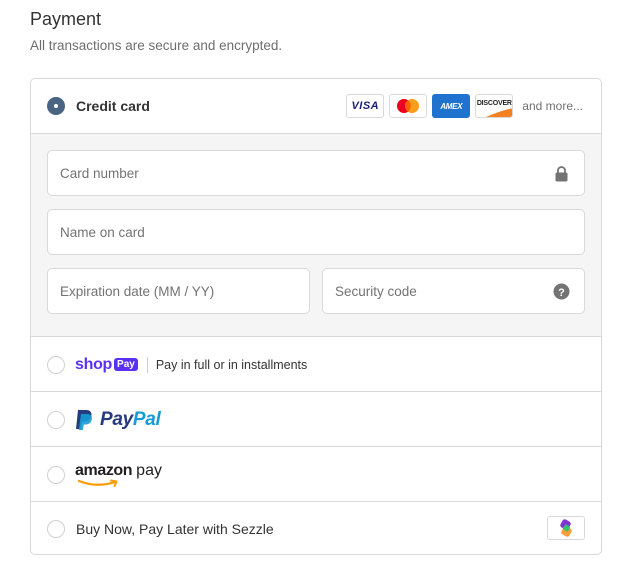 The height and width of the screenshot is (572, 627). Describe the element at coordinates (561, 174) in the screenshot. I see `lock-icon` at that location.